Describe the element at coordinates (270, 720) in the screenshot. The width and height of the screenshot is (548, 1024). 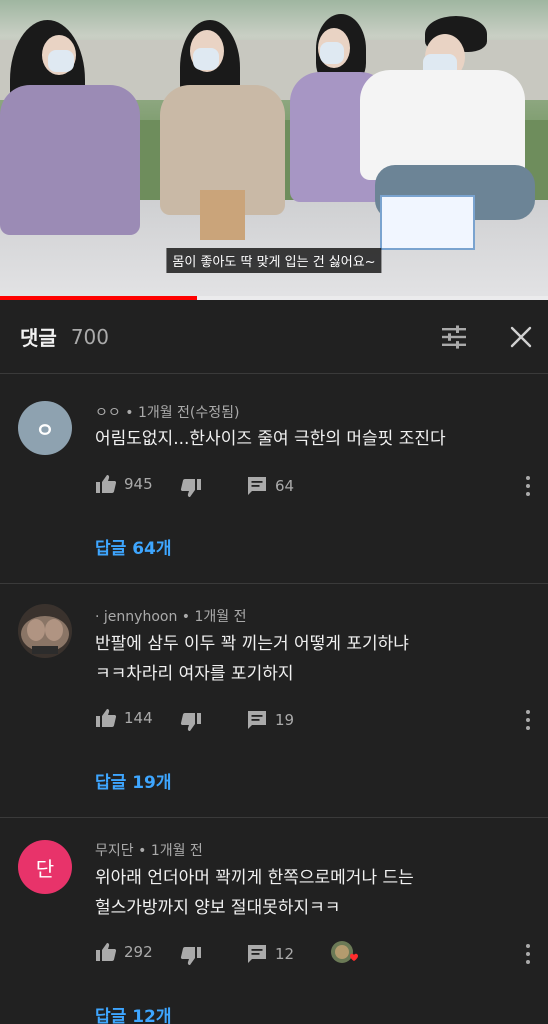
I see `reply-button: 19` at that location.